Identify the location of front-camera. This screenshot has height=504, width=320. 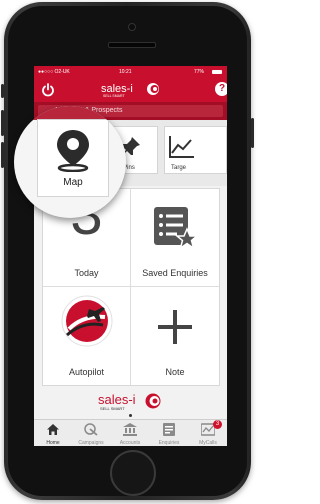
(132, 27).